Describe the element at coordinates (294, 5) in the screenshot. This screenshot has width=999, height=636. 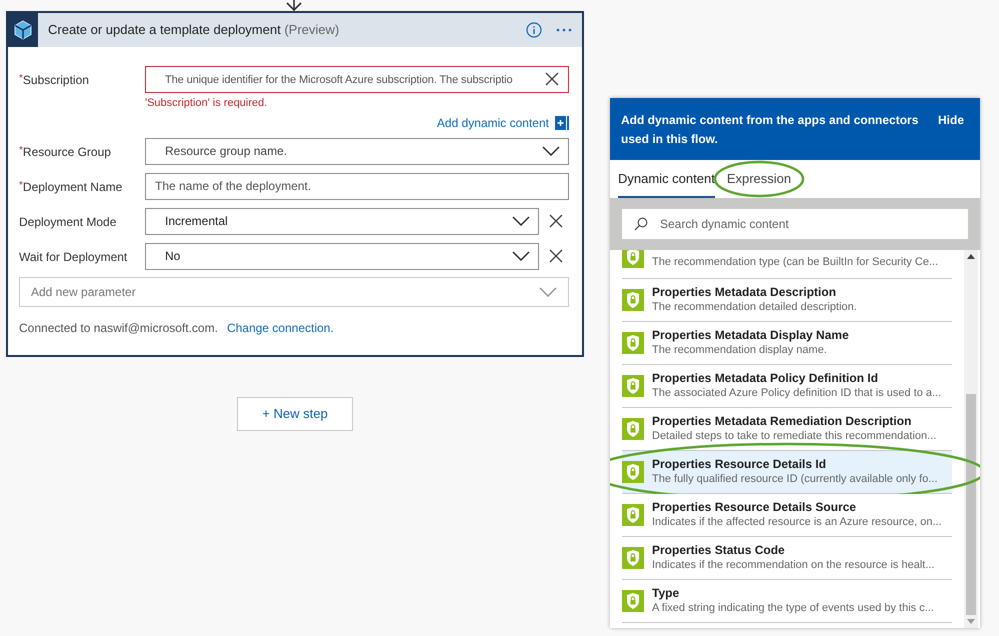
I see `down-arrow-icon` at that location.